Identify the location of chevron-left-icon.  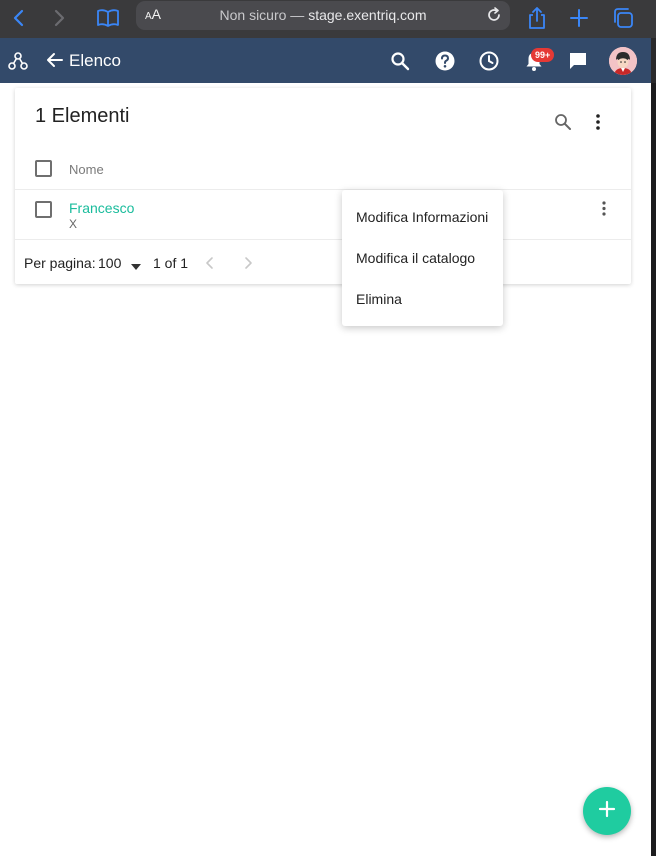
(210, 263).